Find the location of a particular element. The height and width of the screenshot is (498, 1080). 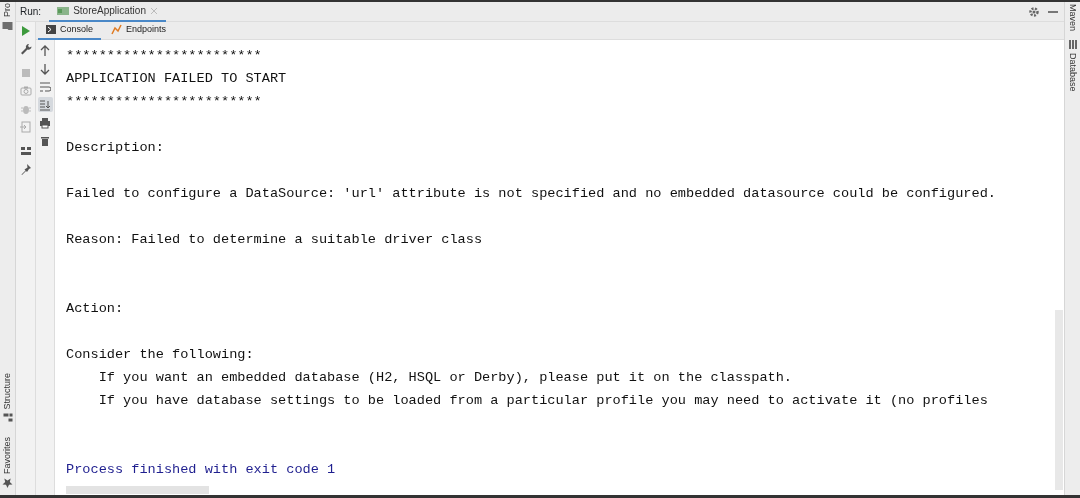

layout-icon is located at coordinates (25, 151).